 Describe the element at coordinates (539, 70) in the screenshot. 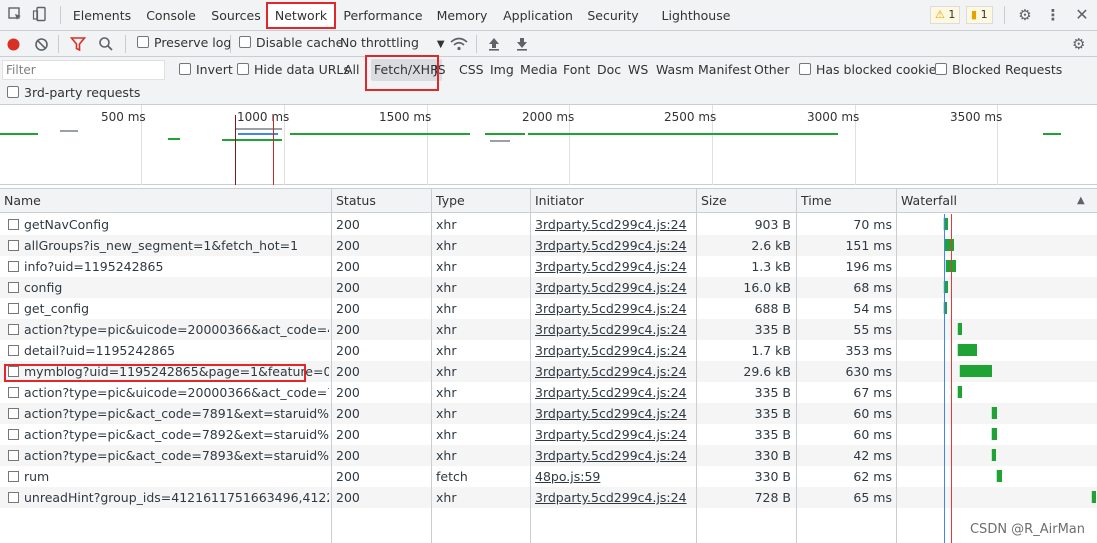

I see `type-filter-media: Media` at that location.